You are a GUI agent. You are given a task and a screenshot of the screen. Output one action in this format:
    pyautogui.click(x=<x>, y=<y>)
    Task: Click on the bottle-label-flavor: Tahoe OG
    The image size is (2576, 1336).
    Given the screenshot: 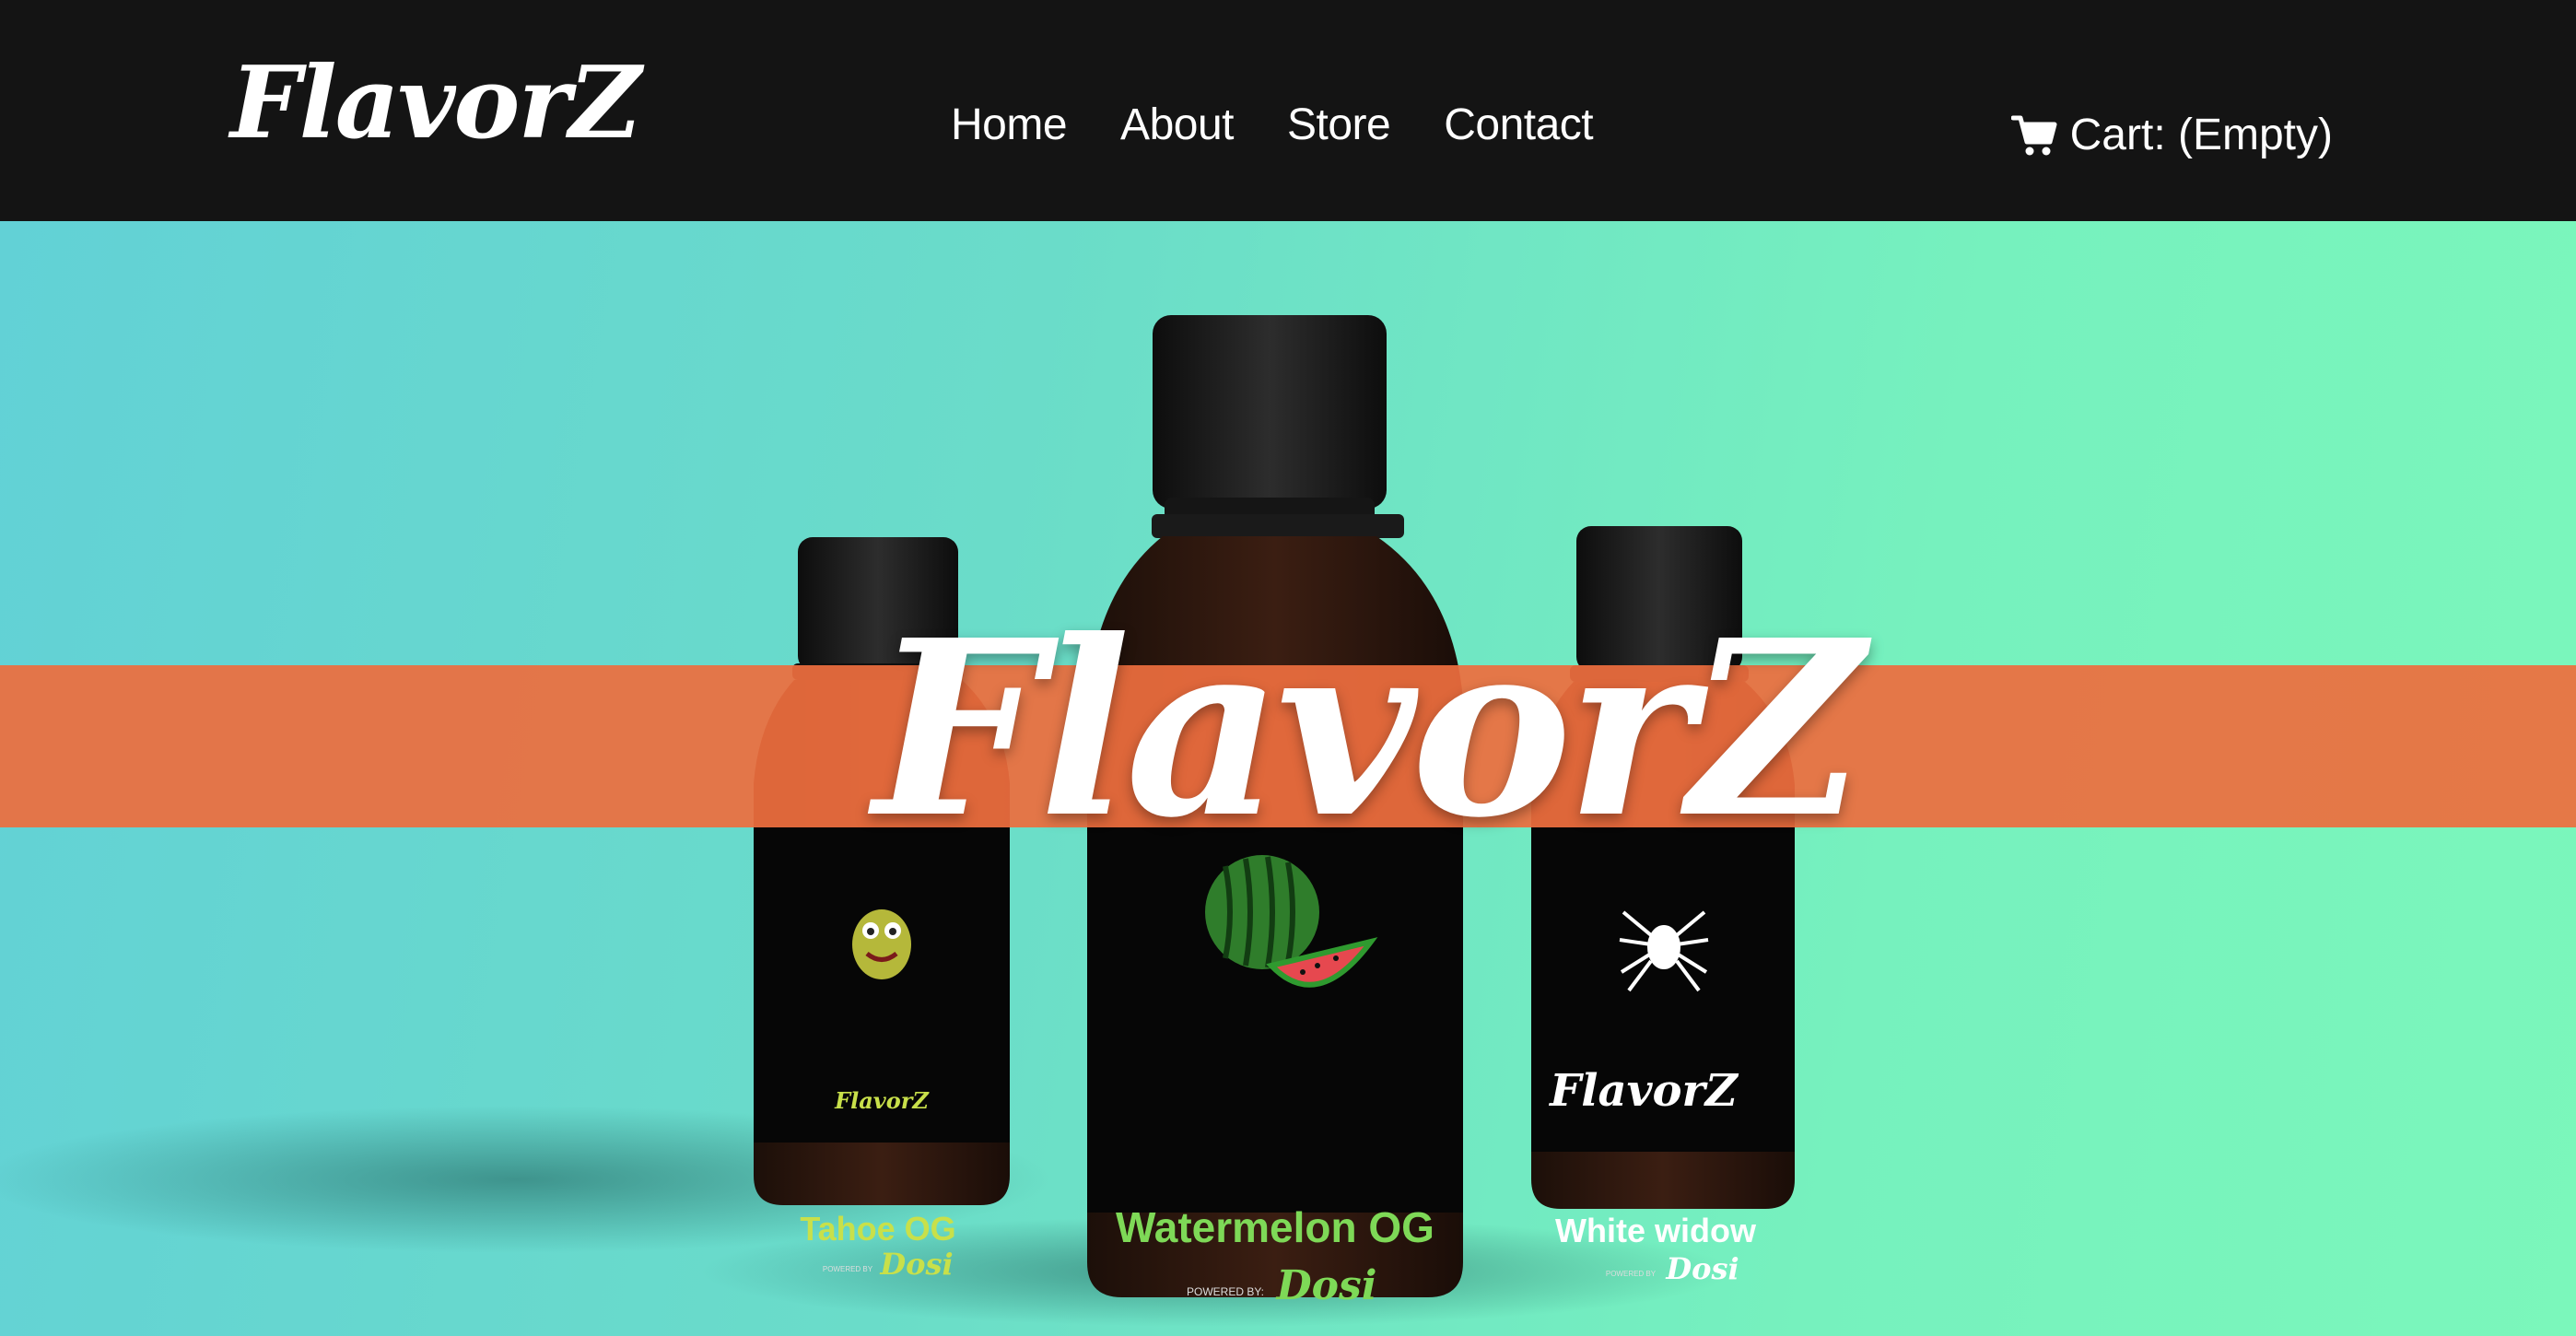 What is the action you would take?
    pyautogui.click(x=877, y=1229)
    